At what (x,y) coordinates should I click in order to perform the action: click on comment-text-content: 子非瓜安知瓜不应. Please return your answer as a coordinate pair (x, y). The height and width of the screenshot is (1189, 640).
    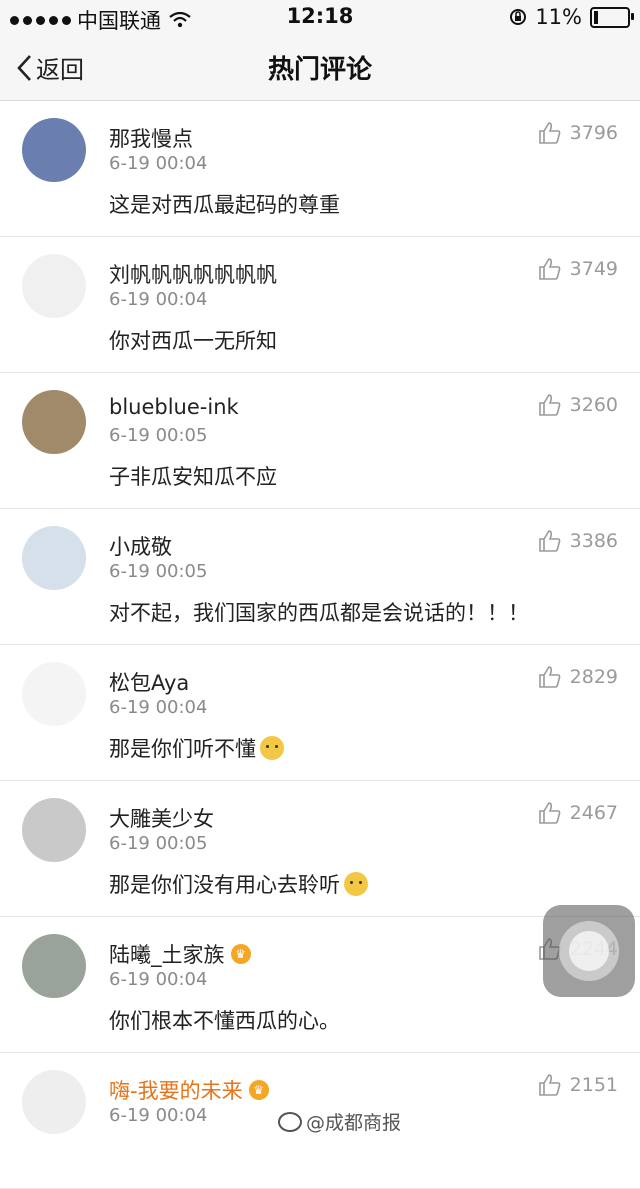
    Looking at the image, I should click on (193, 477).